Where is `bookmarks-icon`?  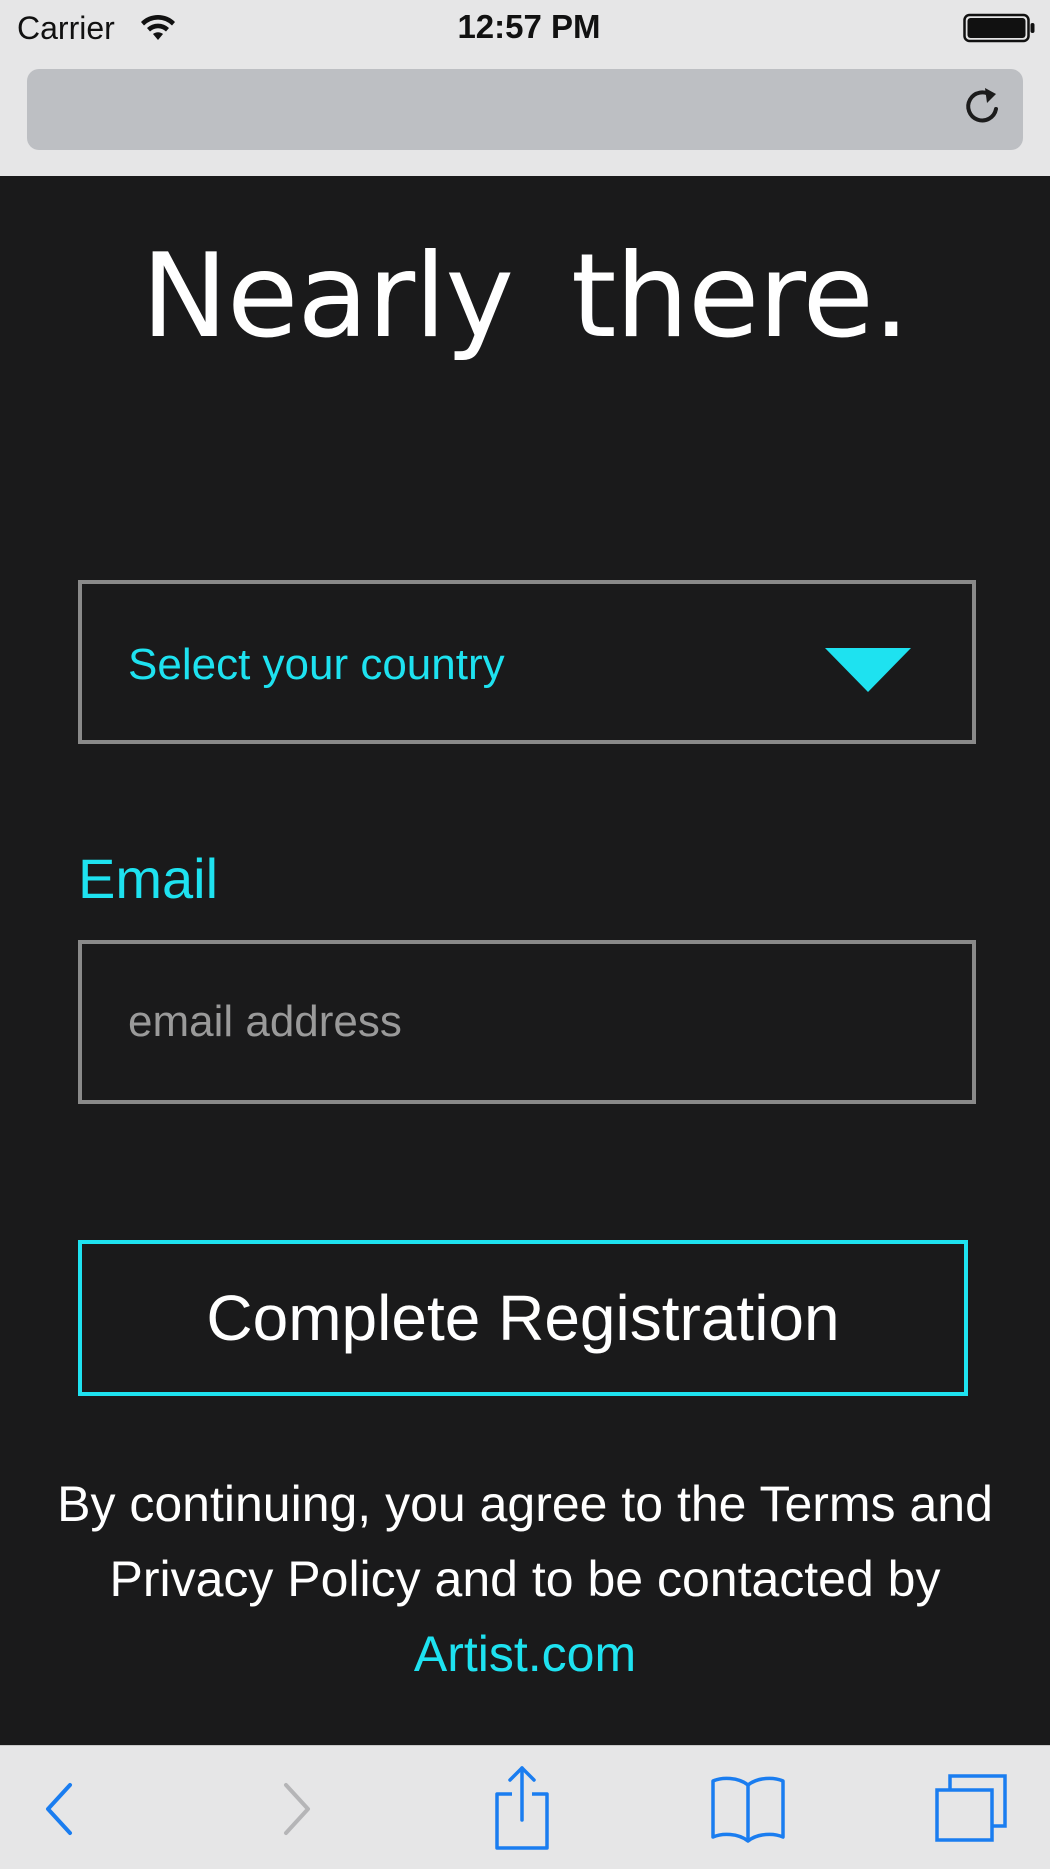
bookmarks-icon is located at coordinates (748, 1808).